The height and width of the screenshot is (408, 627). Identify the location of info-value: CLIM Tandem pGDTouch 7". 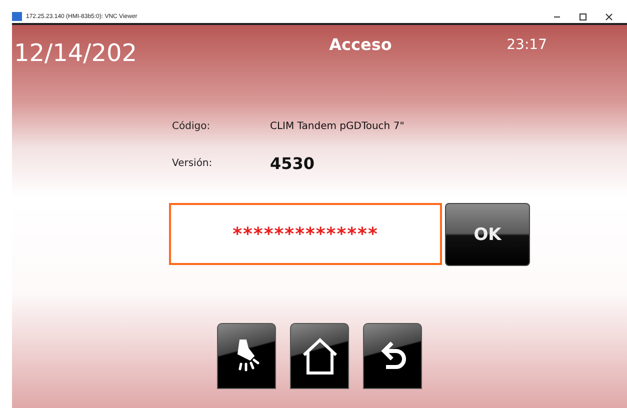
(338, 126).